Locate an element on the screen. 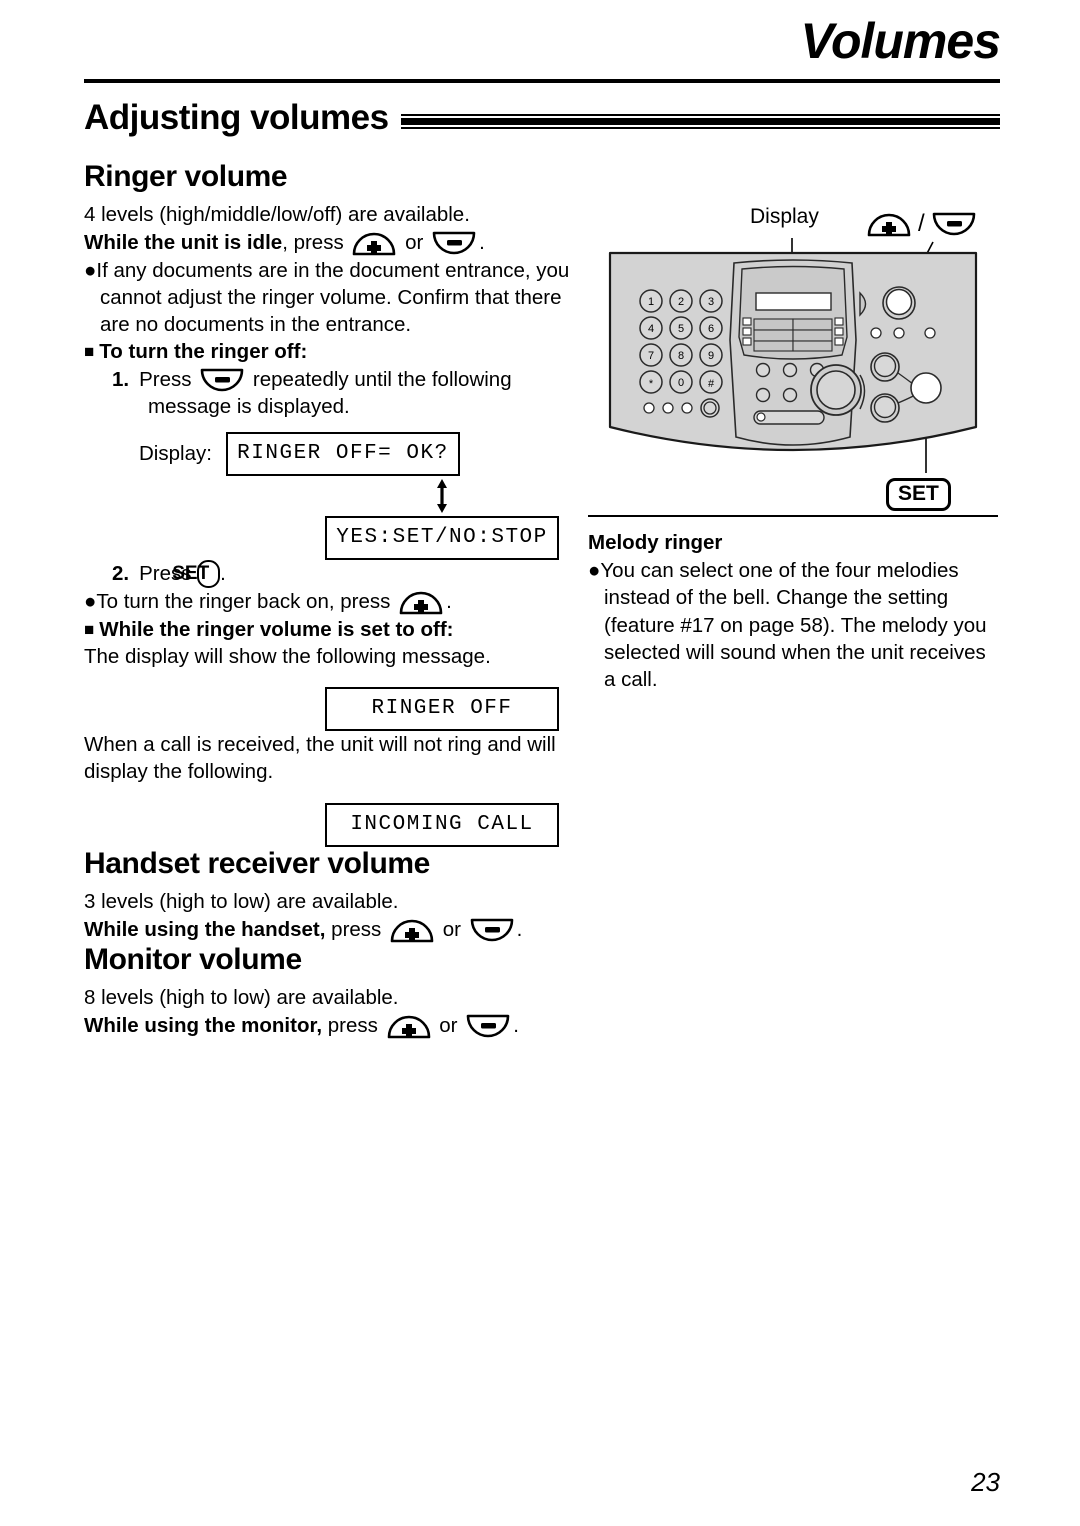  section-heading-row: Adjusting volumes is located at coordinates (542, 119).